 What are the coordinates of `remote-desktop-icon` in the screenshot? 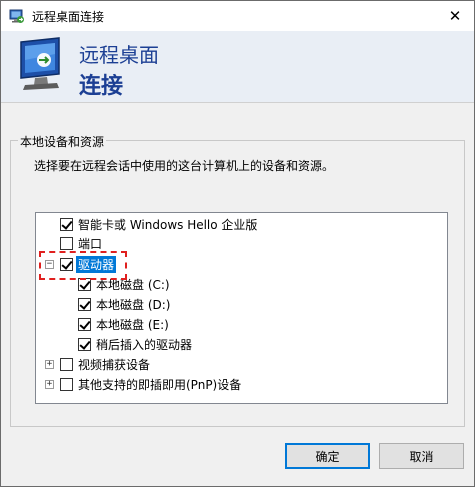 It's located at (16, 16).